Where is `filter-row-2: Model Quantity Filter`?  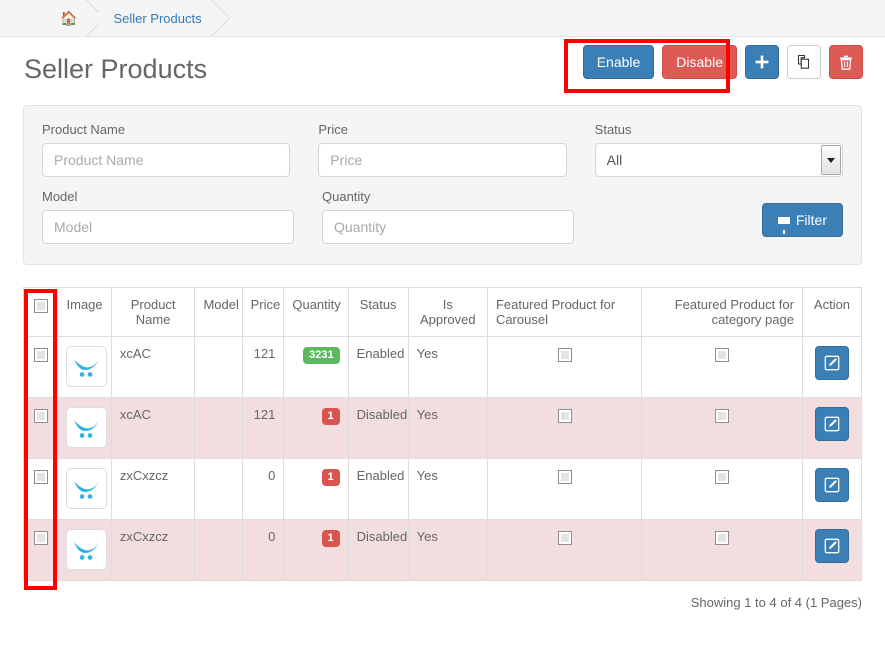
filter-row-2: Model Quantity Filter is located at coordinates (442, 216).